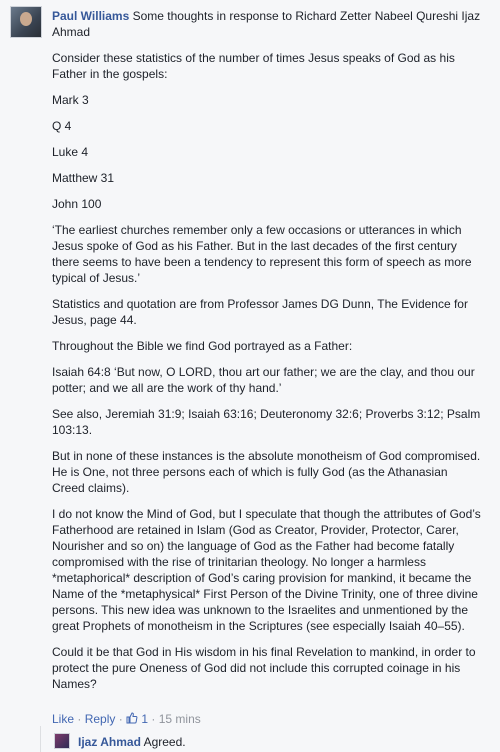 This screenshot has height=752, width=500. What do you see at coordinates (250, 739) in the screenshot?
I see `reply: Ijaz Ahmad Agreed.` at bounding box center [250, 739].